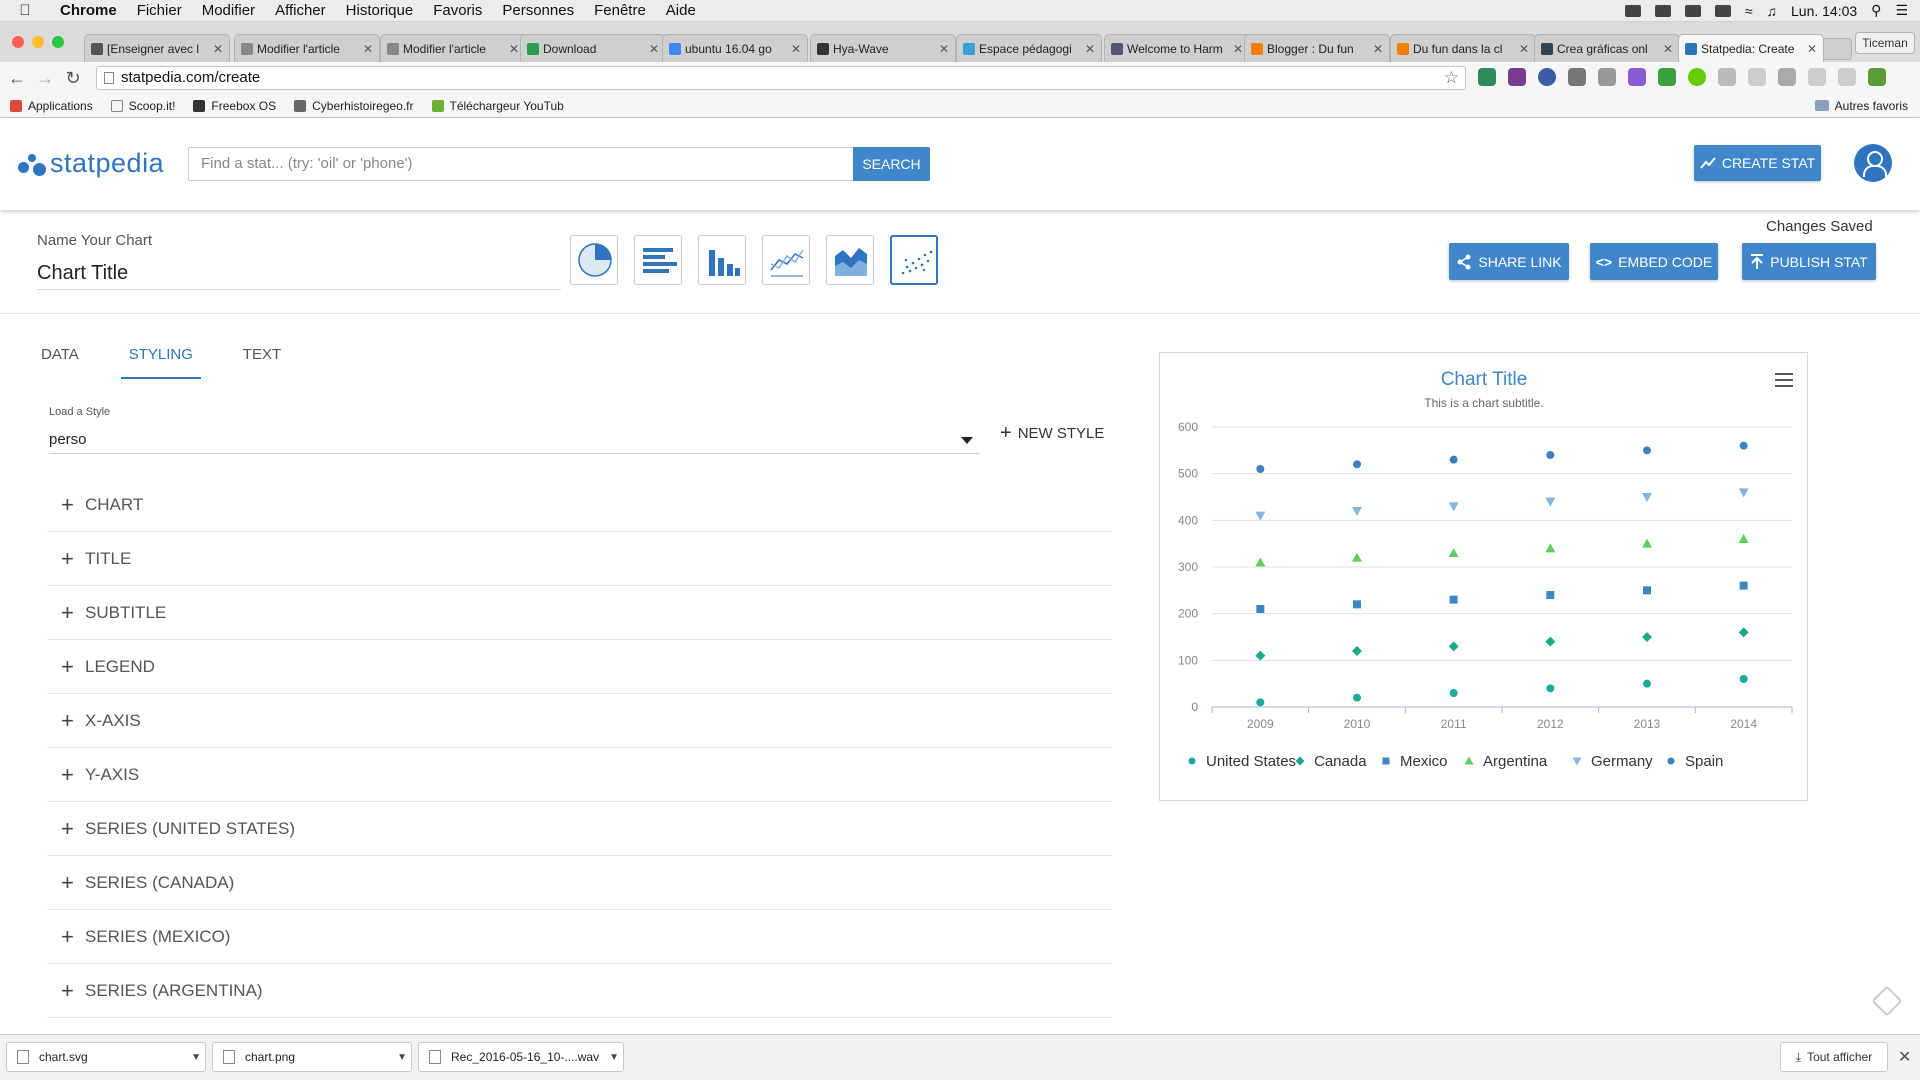 The image size is (1920, 1080). Describe the element at coordinates (1632, 10) in the screenshot. I see `cloud-icon` at that location.